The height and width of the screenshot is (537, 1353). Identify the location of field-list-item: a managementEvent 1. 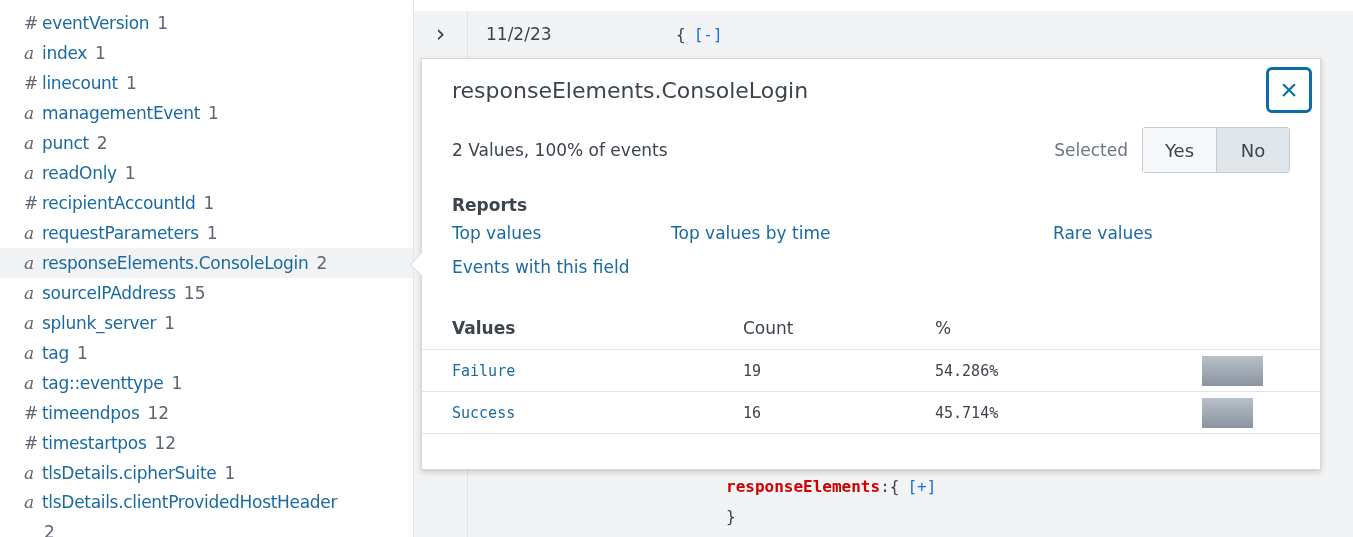
(206, 113).